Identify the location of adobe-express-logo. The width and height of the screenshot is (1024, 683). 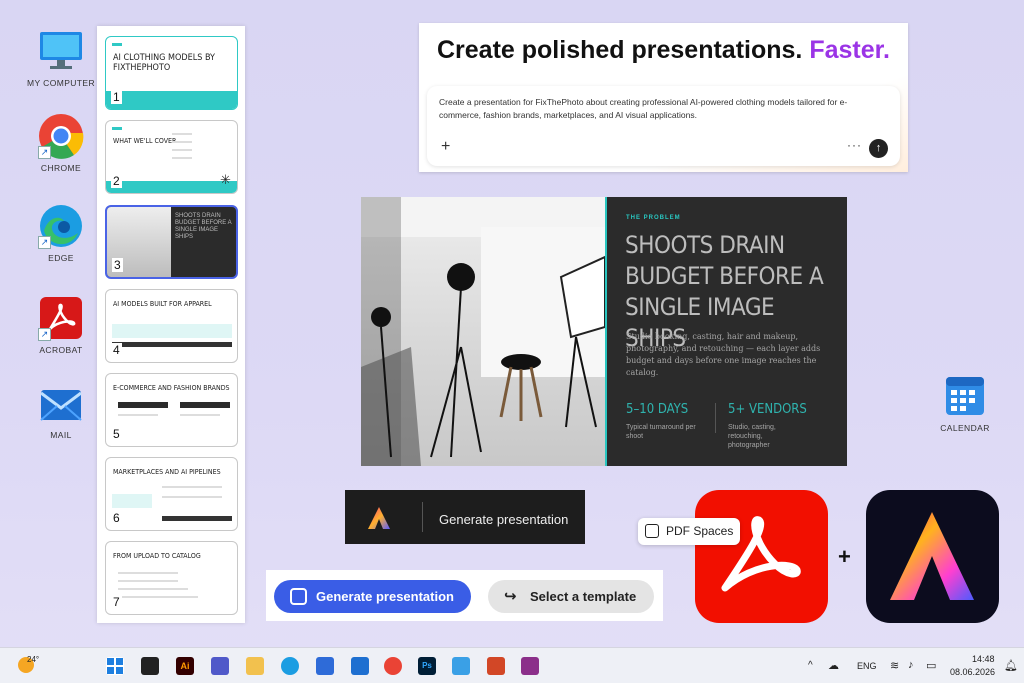
(932, 556).